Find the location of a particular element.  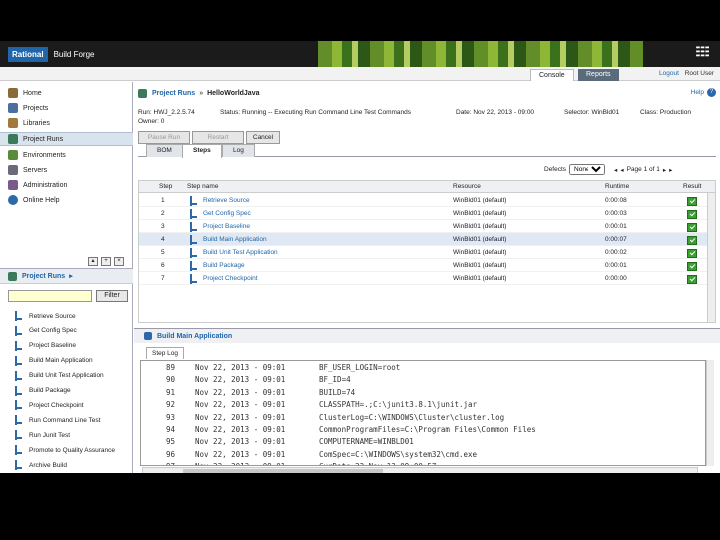

defects-select: None is located at coordinates (587, 169).